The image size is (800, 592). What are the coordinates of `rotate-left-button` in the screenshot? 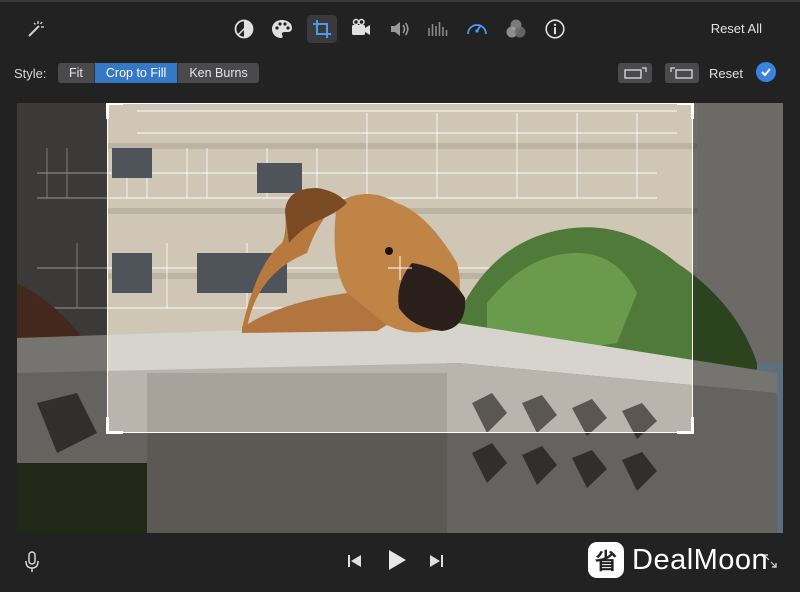 It's located at (635, 73).